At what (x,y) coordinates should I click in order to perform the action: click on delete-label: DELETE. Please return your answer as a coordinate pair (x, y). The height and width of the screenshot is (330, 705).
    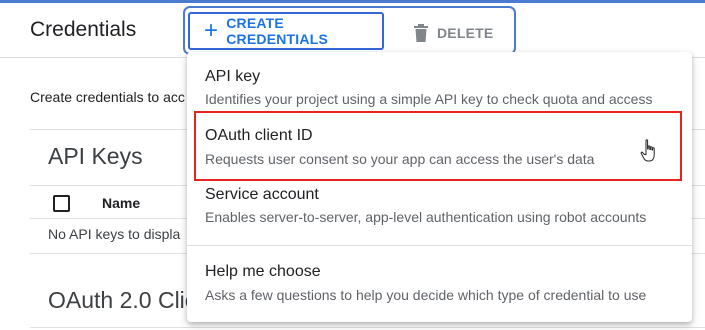
    Looking at the image, I should click on (465, 33).